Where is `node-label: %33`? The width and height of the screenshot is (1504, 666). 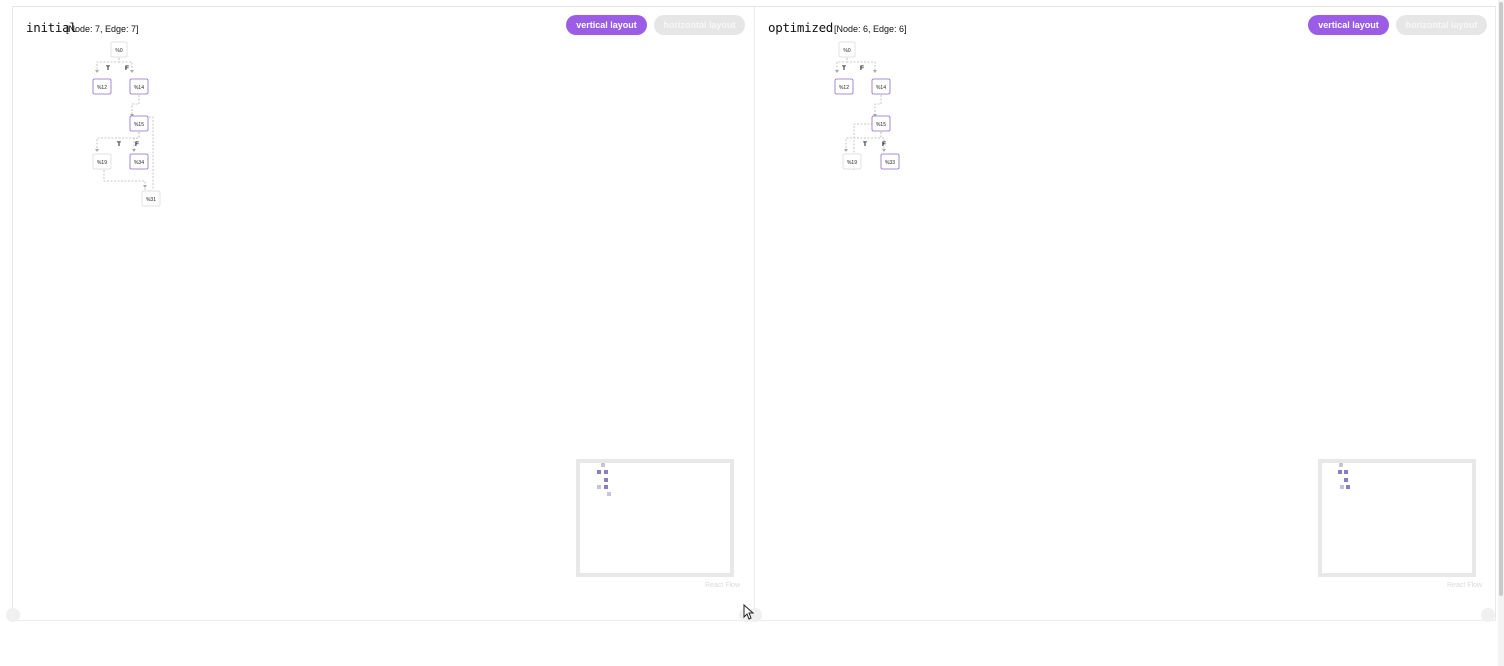 node-label: %33 is located at coordinates (890, 163).